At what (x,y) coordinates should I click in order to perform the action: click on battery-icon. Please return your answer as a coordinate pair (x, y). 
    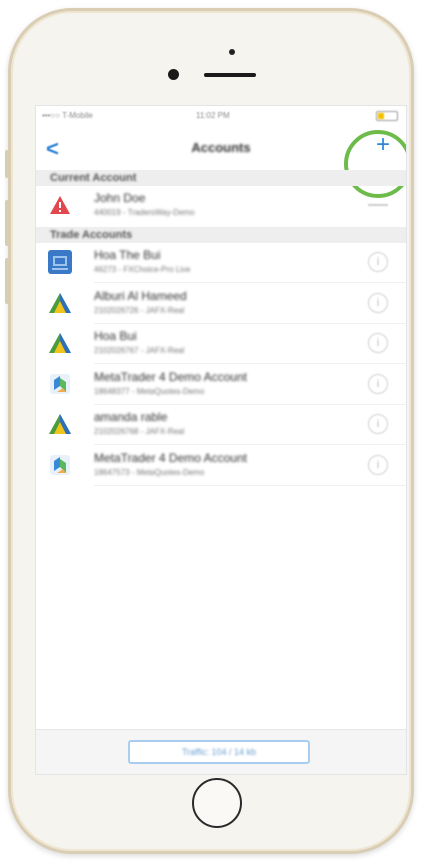
    Looking at the image, I should click on (387, 116).